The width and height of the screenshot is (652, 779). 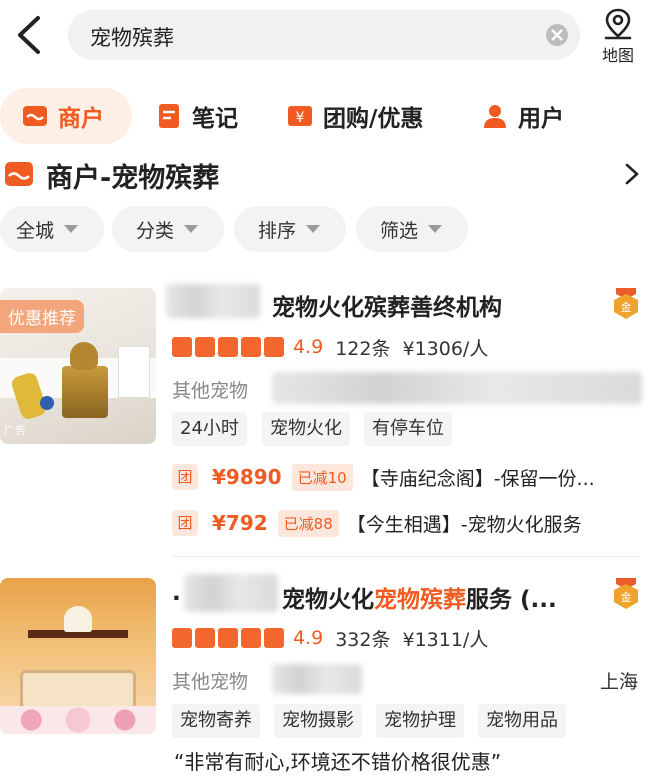 What do you see at coordinates (618, 682) in the screenshot?
I see `shop-city: 上海` at bounding box center [618, 682].